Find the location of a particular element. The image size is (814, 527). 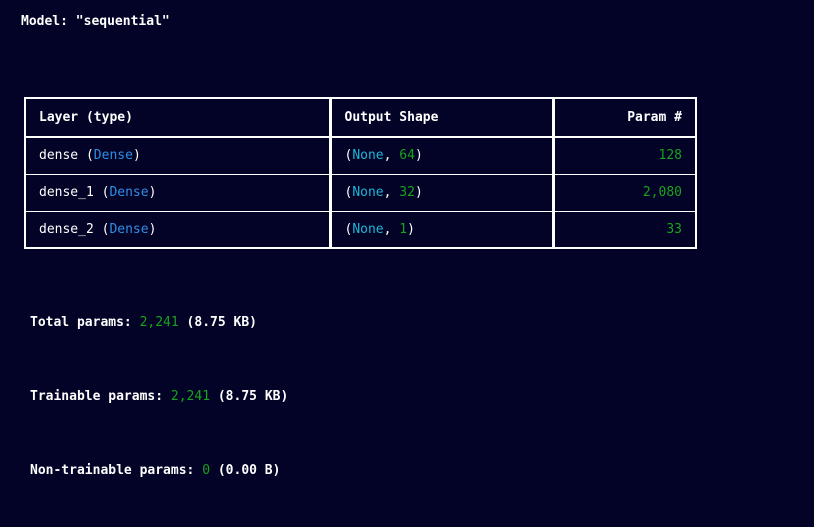

total-params: Total params: 2,241 (8.75 KB) is located at coordinates (143, 322).